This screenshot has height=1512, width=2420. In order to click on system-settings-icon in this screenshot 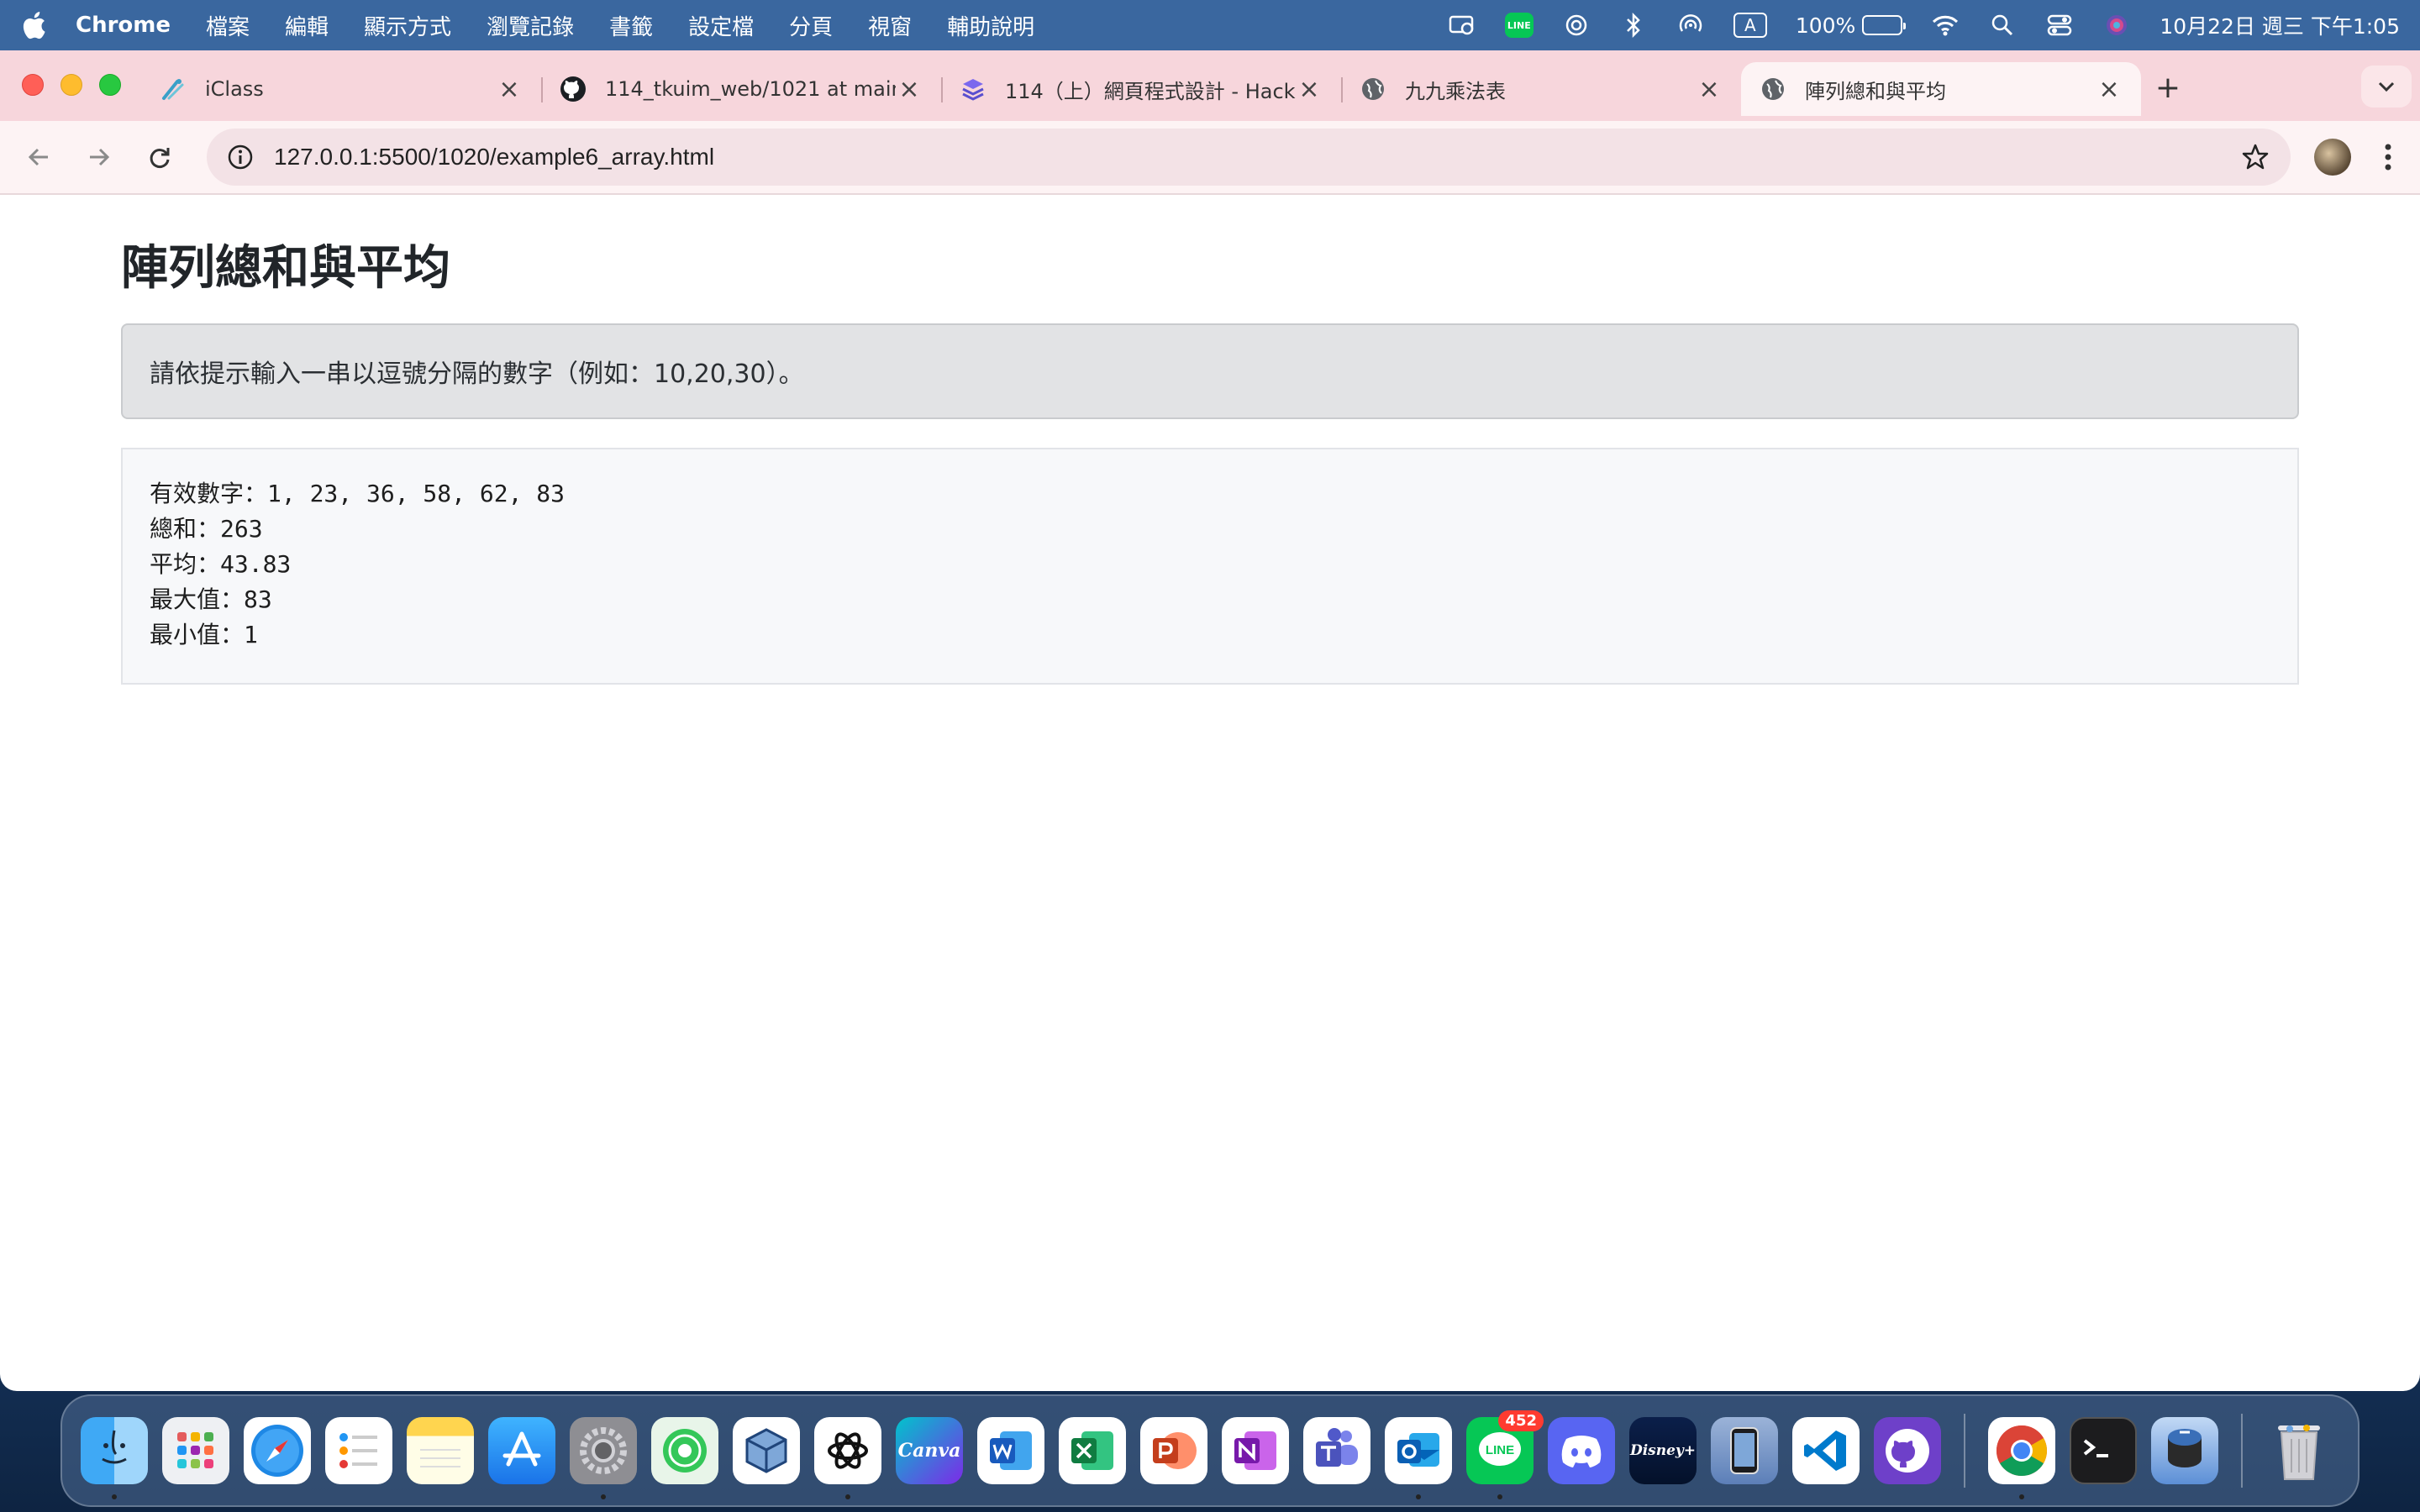, I will do `click(603, 1458)`.